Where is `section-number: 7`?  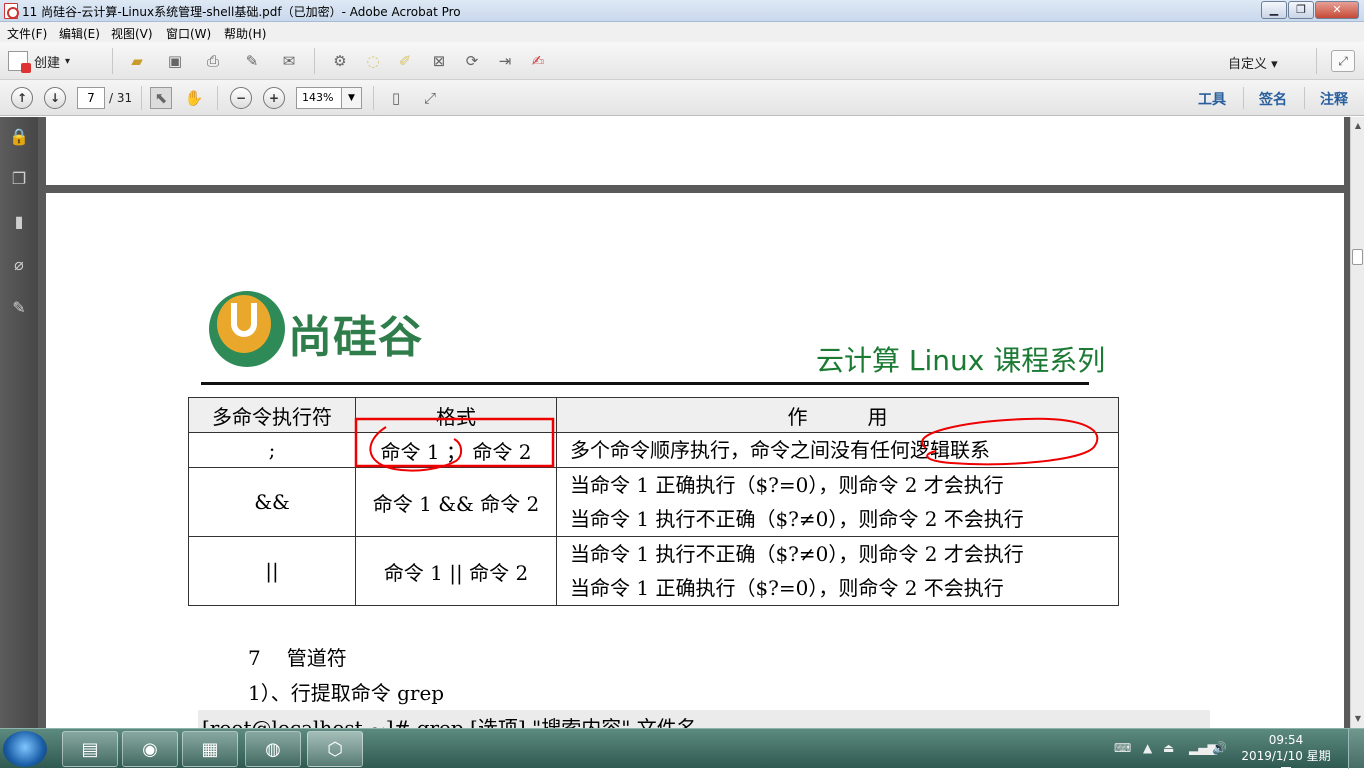
section-number: 7 is located at coordinates (254, 658).